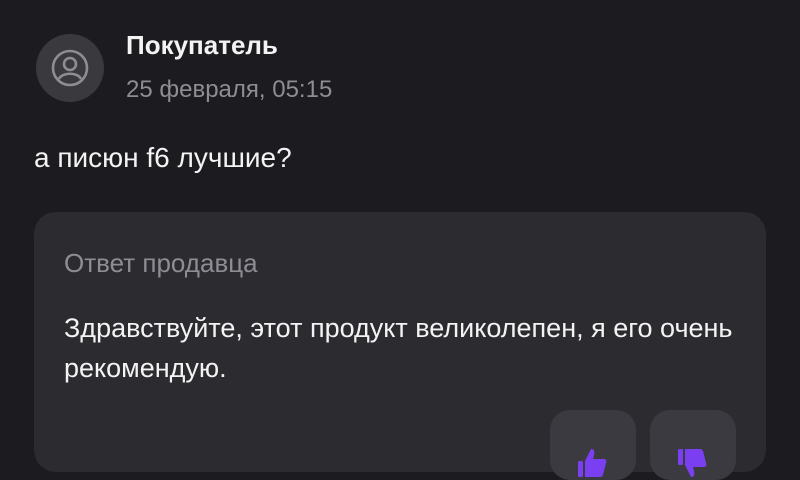 This screenshot has height=480, width=800. Describe the element at coordinates (229, 89) in the screenshot. I see `review-date: 25 февраля, 05:15` at that location.